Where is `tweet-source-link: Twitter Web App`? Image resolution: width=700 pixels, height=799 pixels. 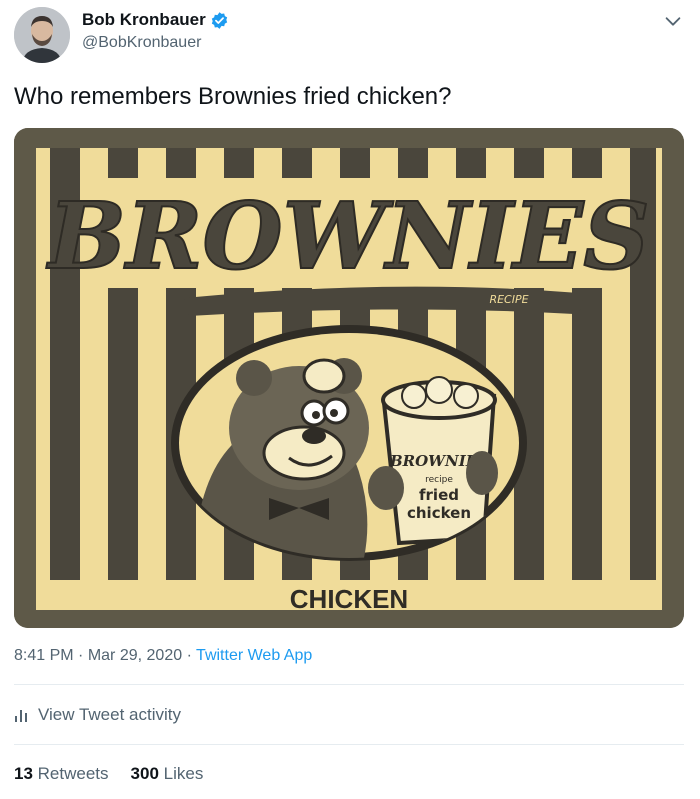
tweet-source-link: Twitter Web App is located at coordinates (254, 655).